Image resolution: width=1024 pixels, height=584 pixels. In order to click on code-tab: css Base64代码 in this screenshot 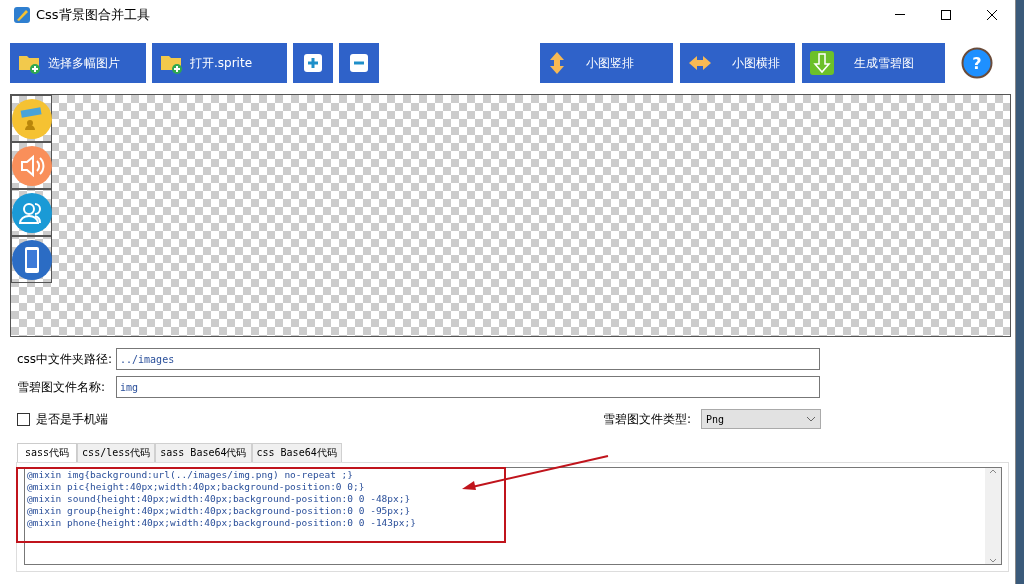, I will do `click(296, 452)`.